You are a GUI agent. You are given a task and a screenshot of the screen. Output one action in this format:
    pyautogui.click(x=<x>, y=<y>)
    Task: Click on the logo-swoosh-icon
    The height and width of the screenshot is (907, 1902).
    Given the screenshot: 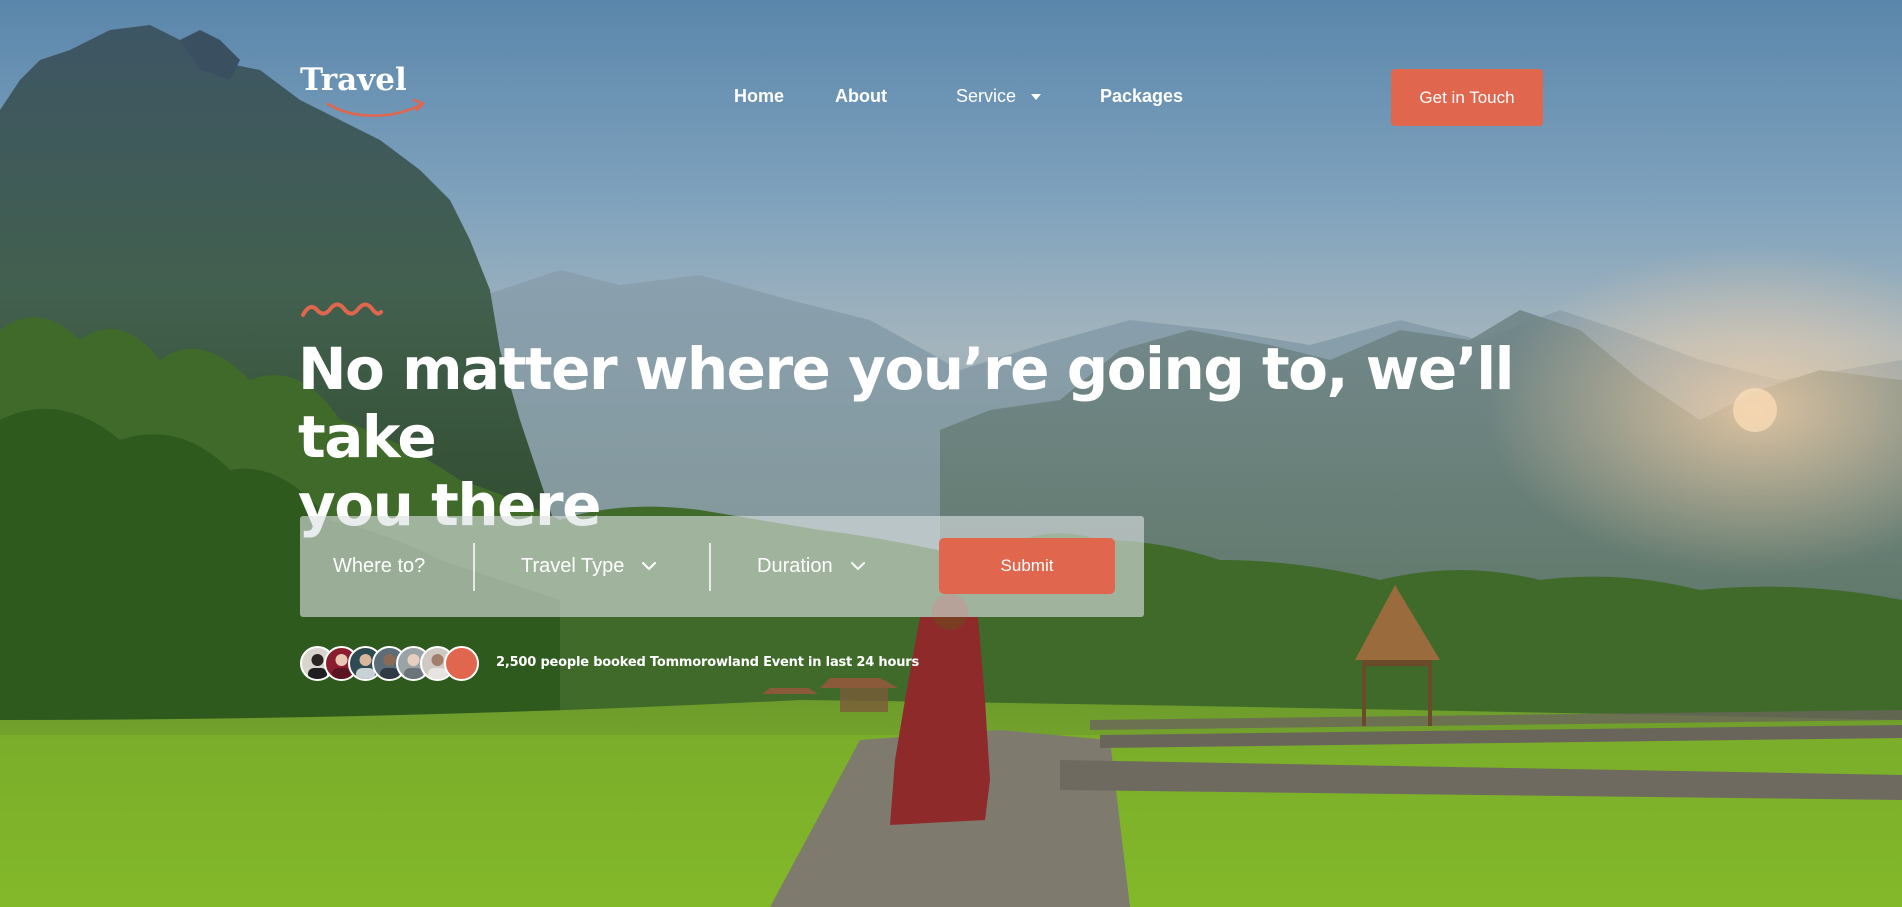 What is the action you would take?
    pyautogui.click(x=375, y=107)
    